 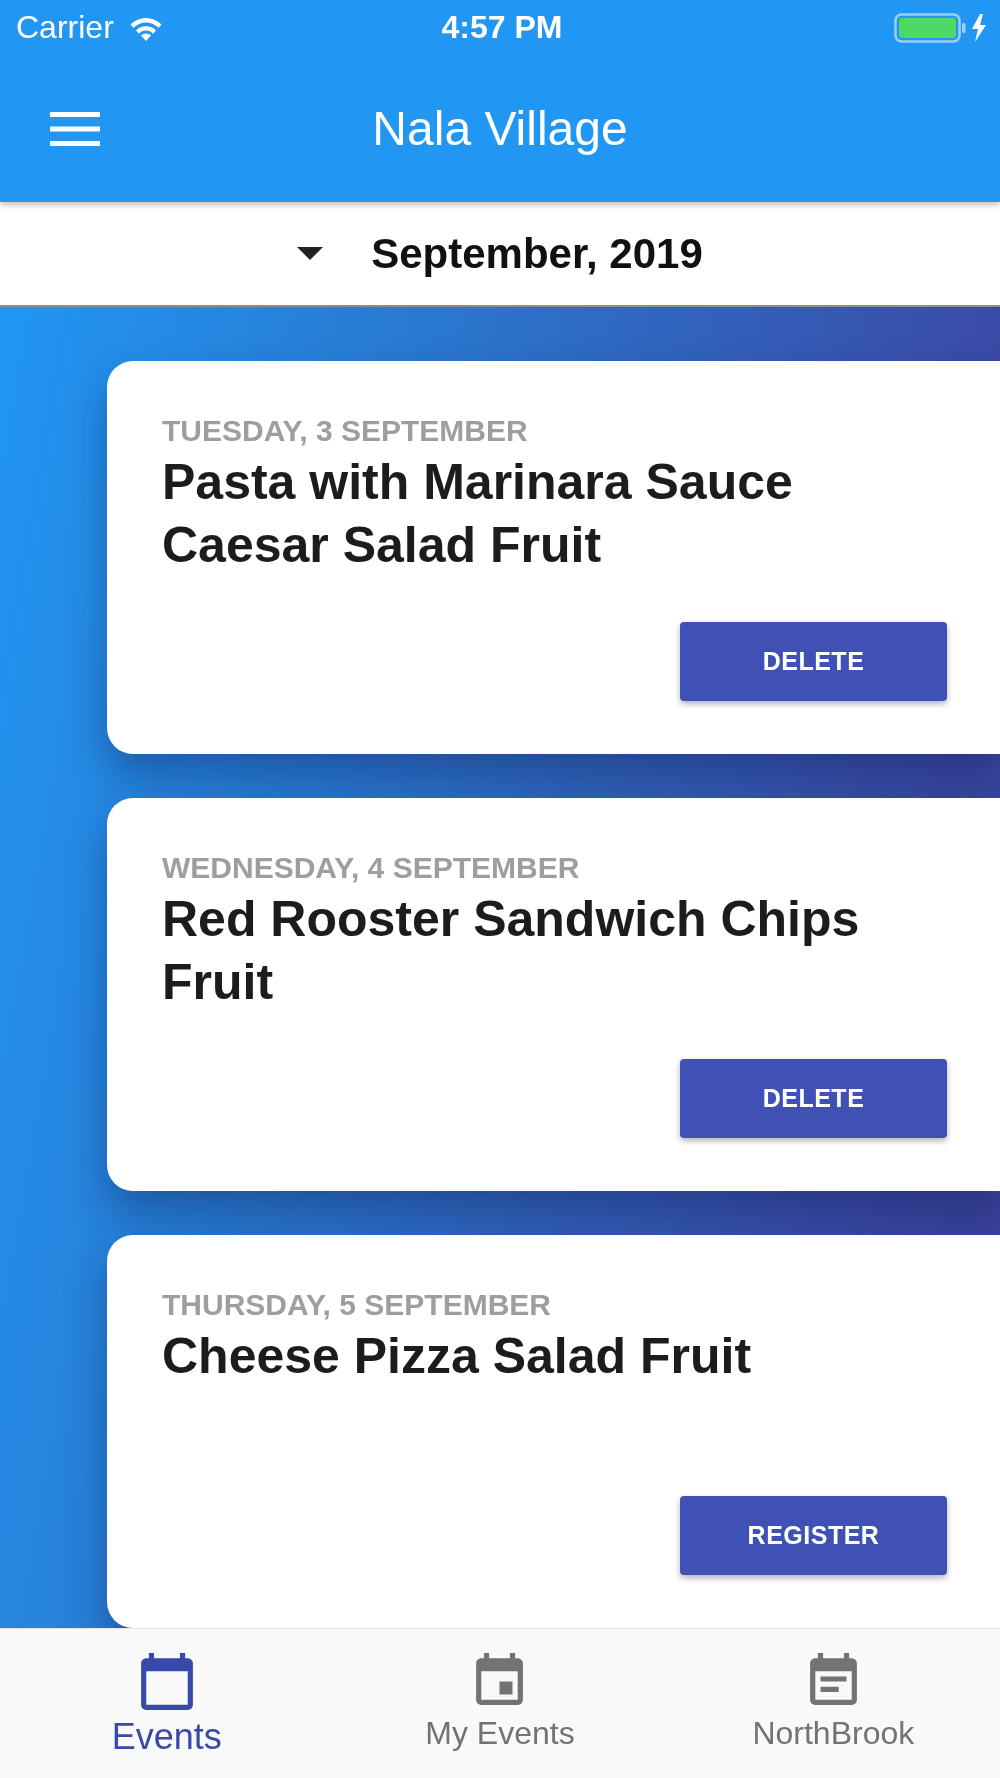 I want to click on dropdown-caret-icon, so click(x=310, y=253).